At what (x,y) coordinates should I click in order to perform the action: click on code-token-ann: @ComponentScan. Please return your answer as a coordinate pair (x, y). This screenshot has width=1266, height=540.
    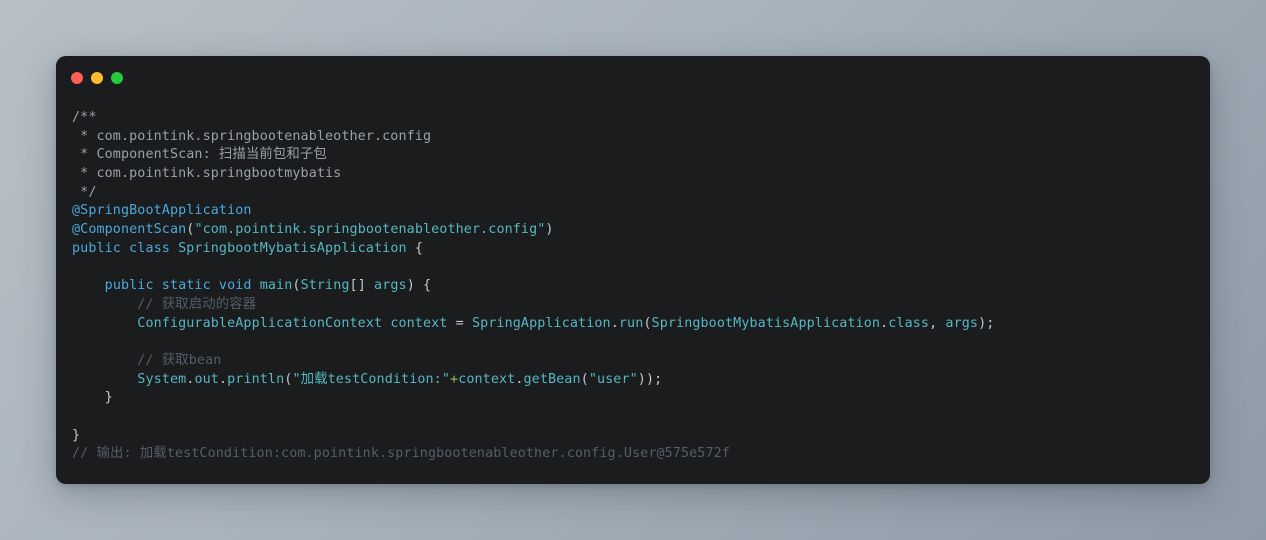
    Looking at the image, I should click on (129, 230).